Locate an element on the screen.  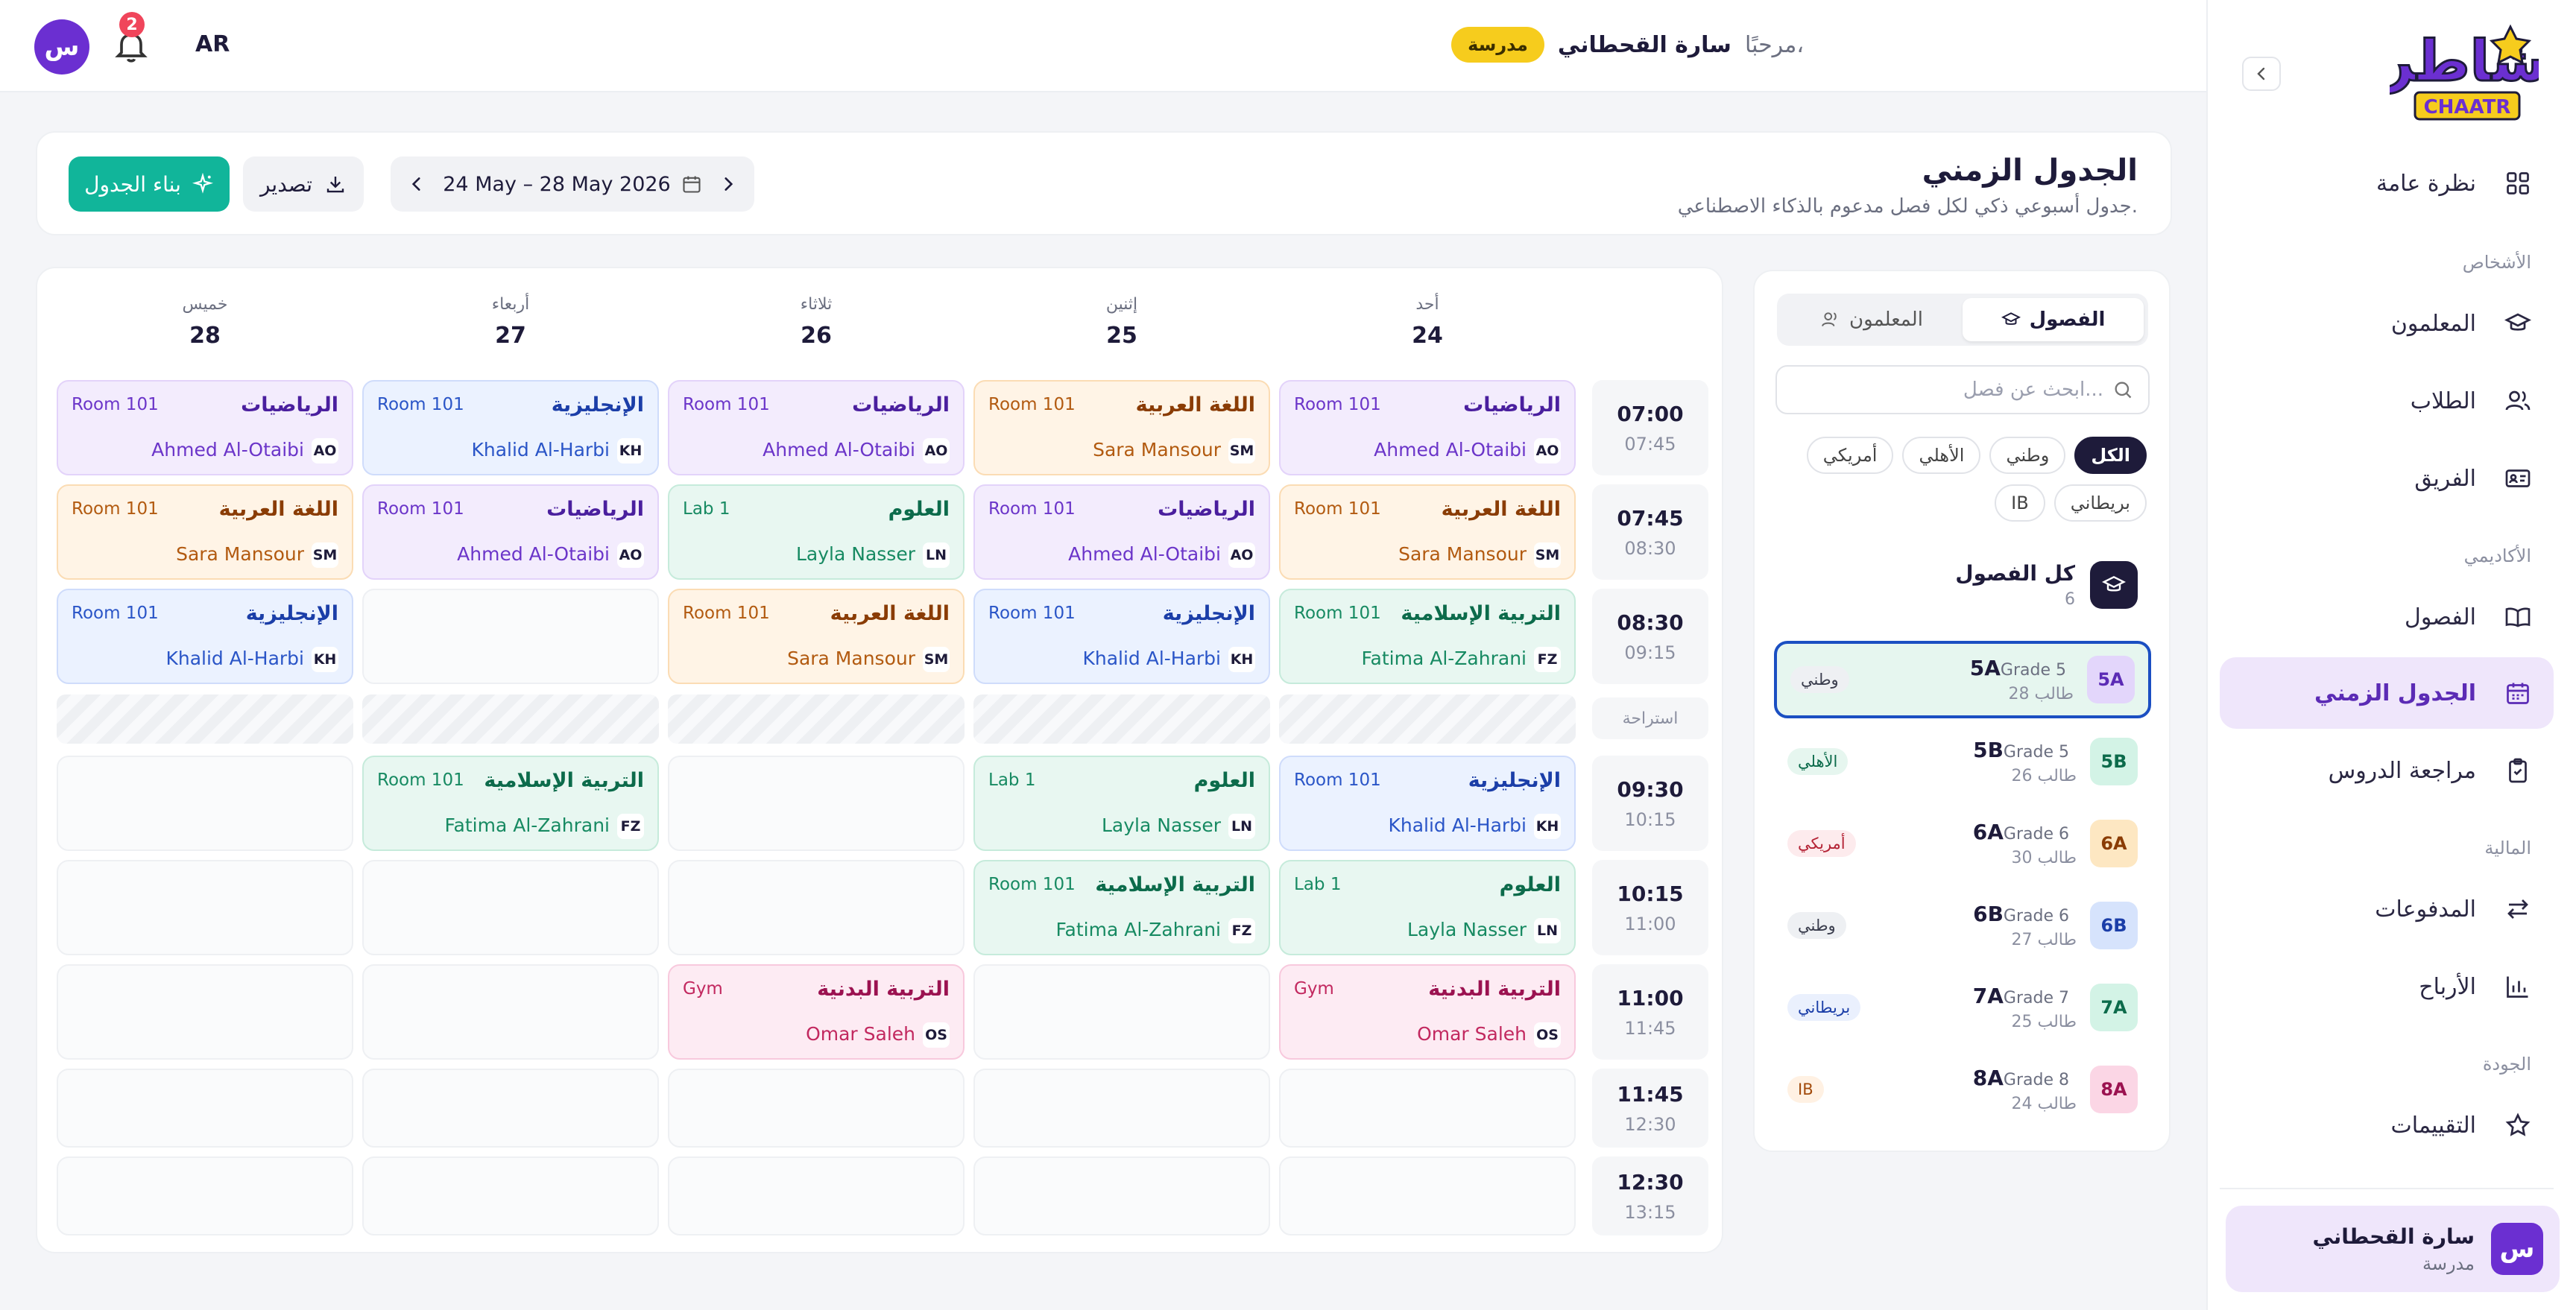
nav-students: الطلاب is located at coordinates (2387, 401).